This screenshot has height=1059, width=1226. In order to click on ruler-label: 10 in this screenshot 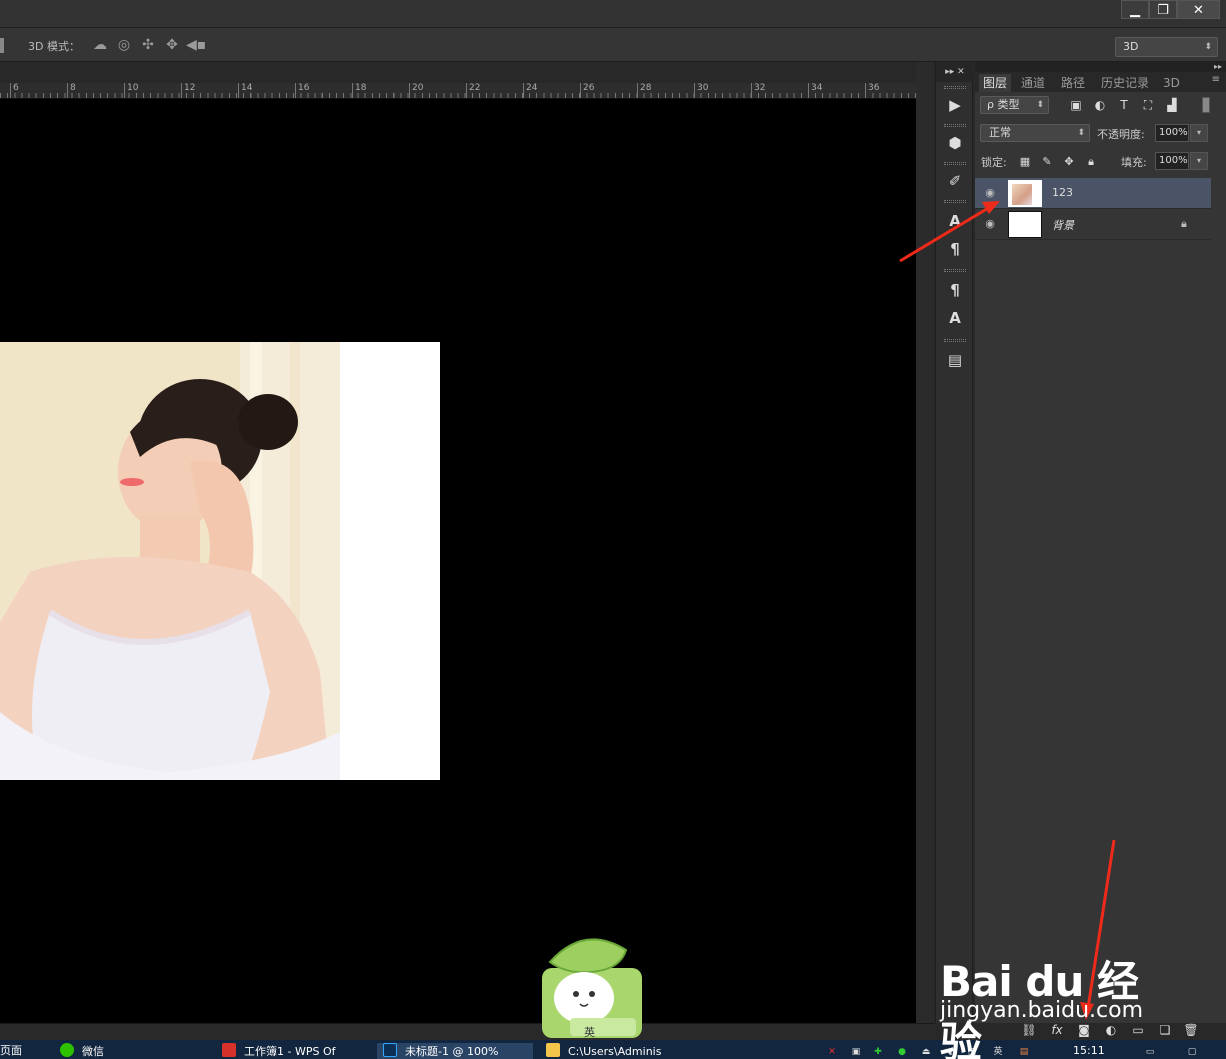, I will do `click(131, 90)`.